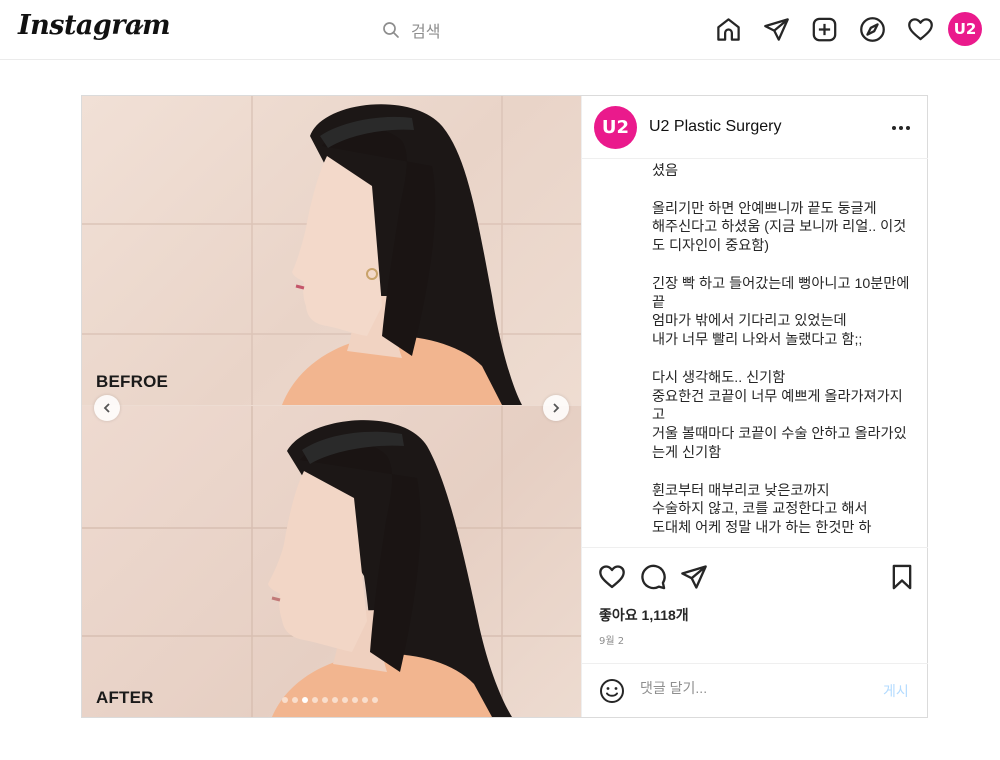 The image size is (1000, 760). I want to click on explore-button, so click(872, 29).